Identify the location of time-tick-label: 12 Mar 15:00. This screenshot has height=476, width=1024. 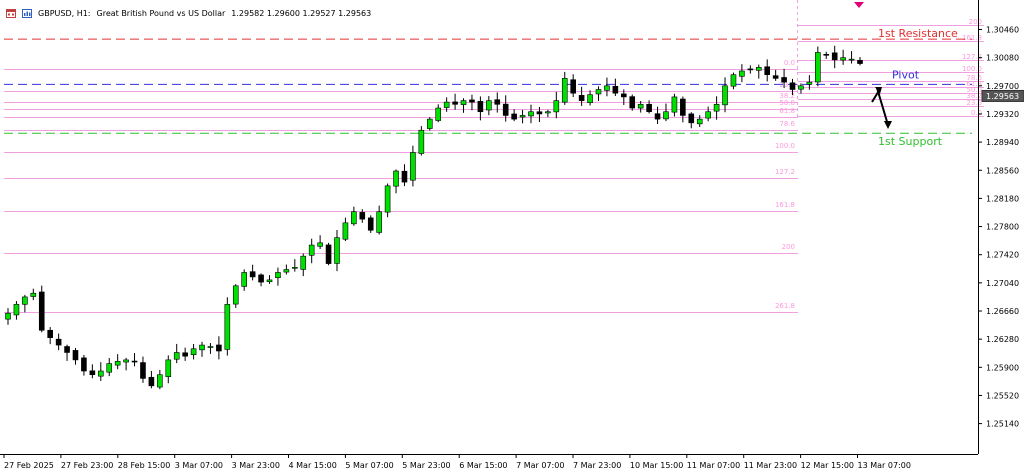
(827, 465).